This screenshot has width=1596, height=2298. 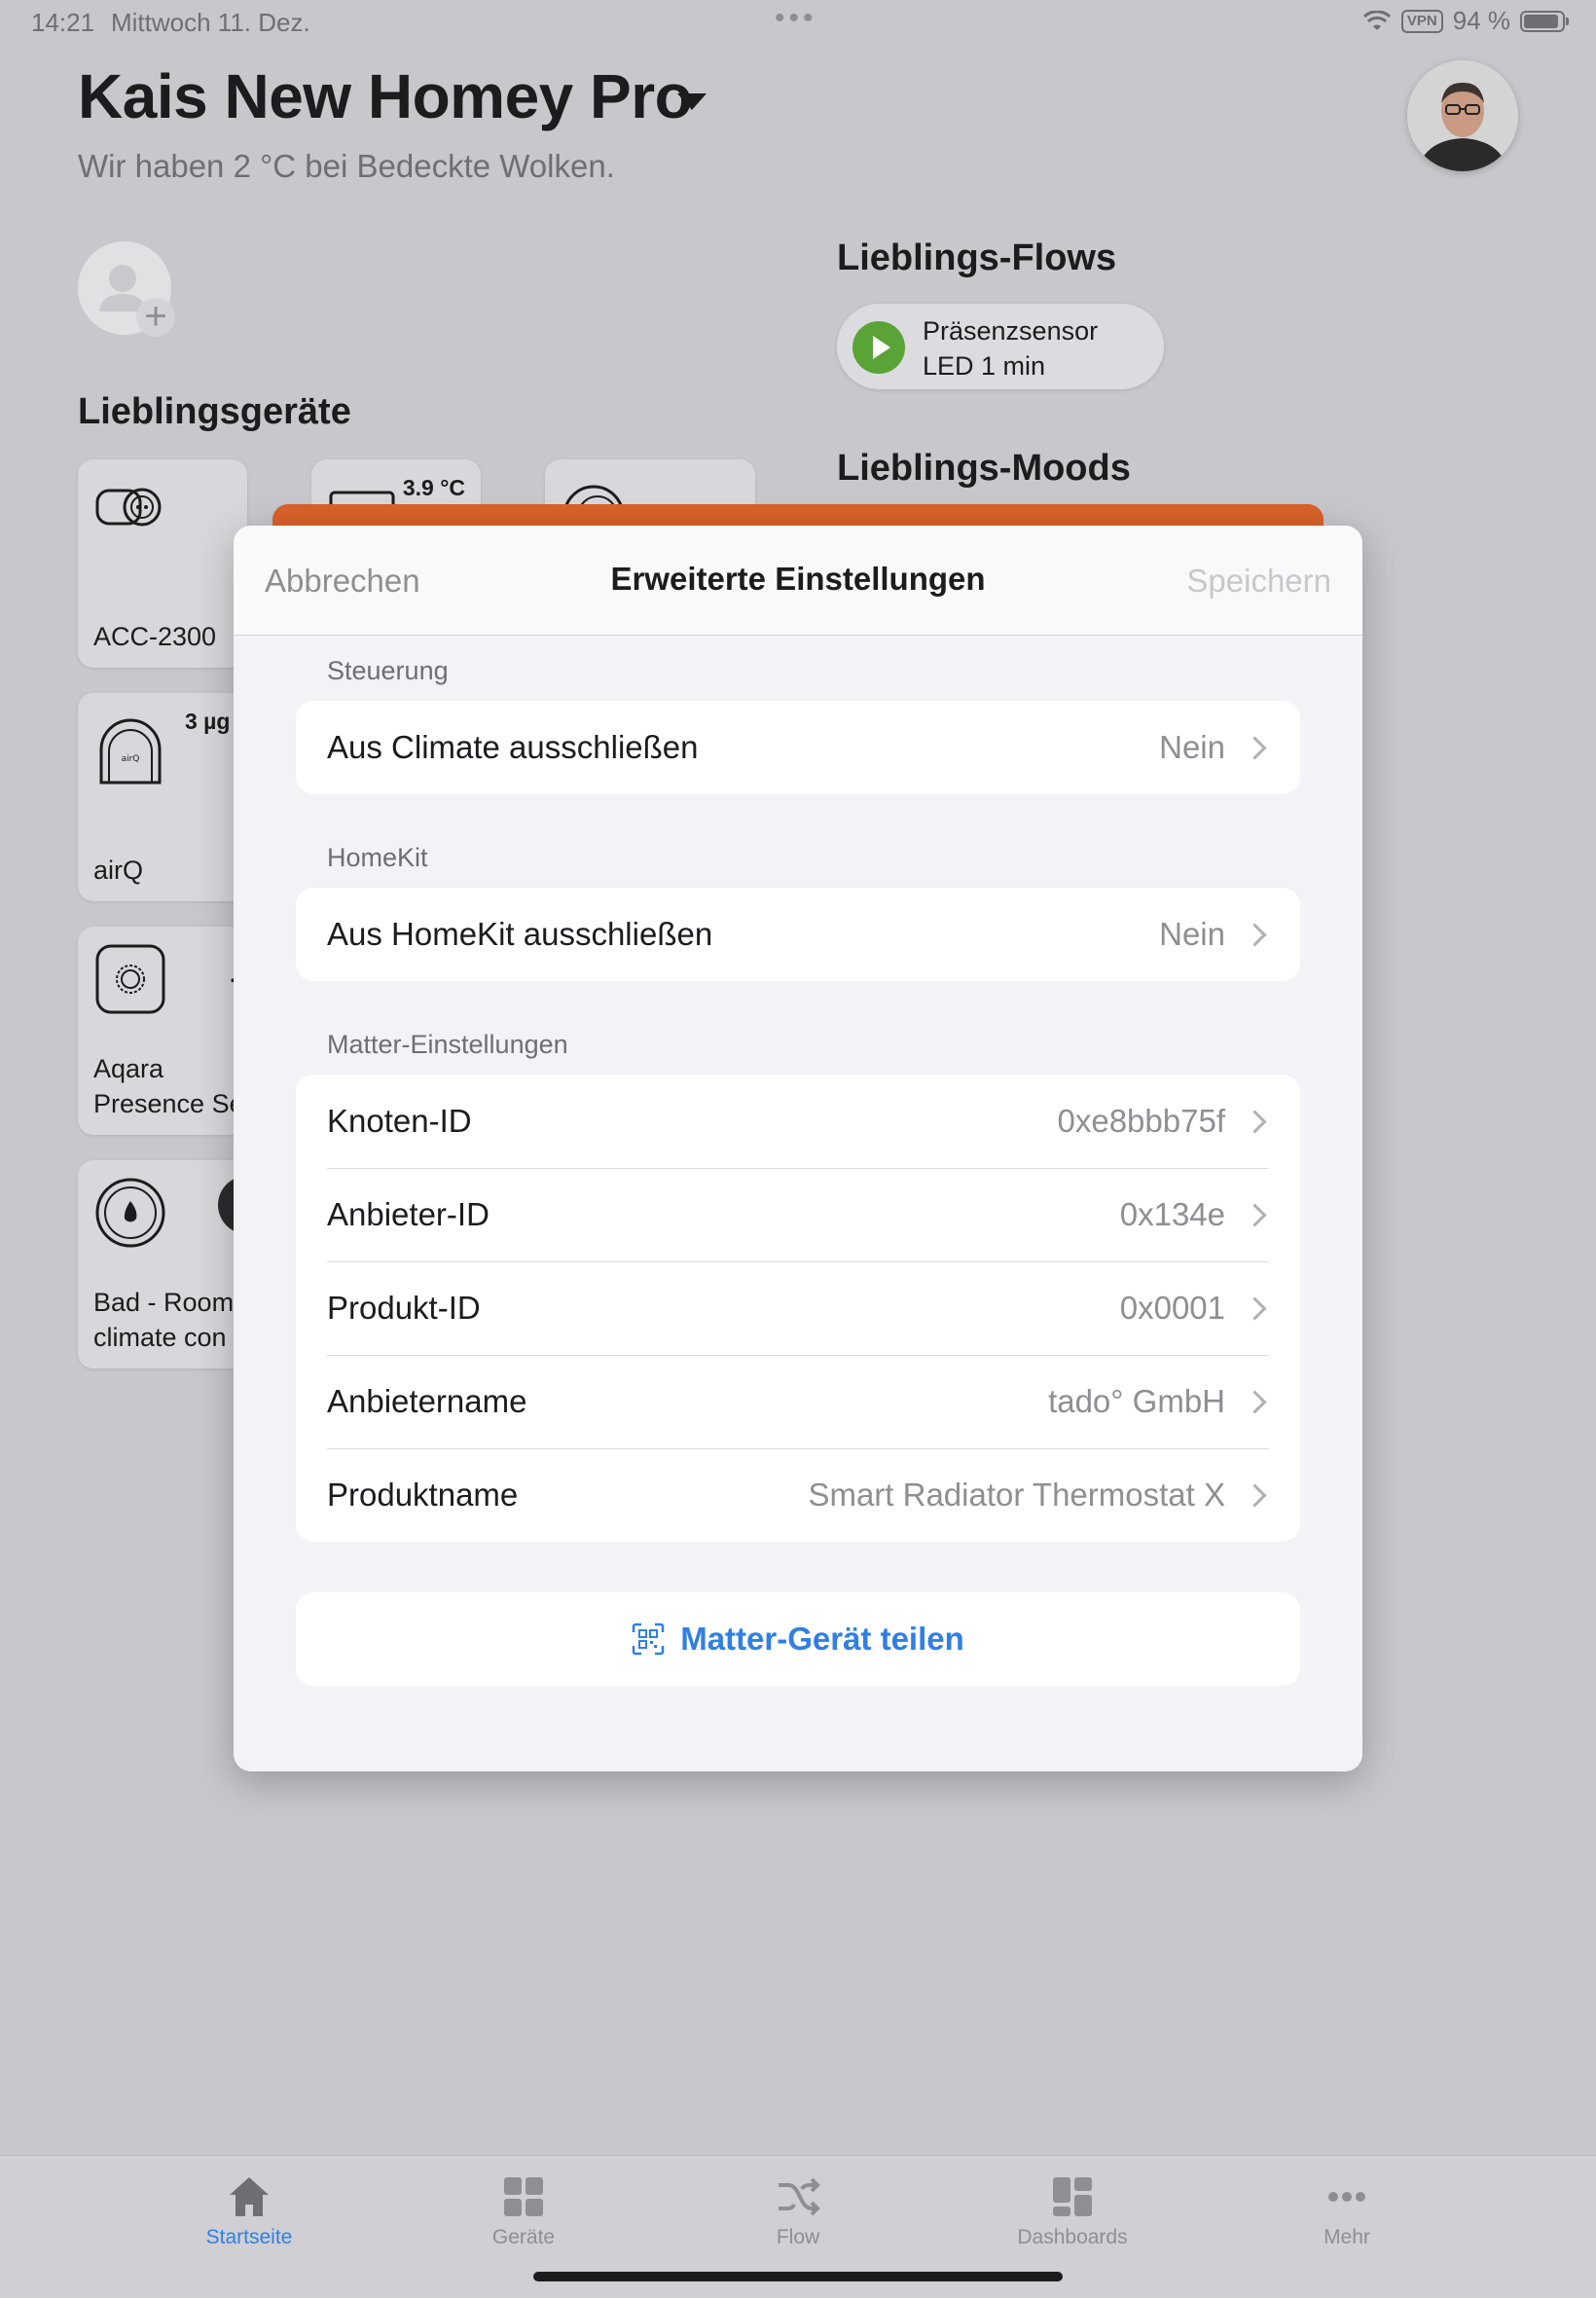 I want to click on tab-dashboards: Dashboards, so click(x=1073, y=2211).